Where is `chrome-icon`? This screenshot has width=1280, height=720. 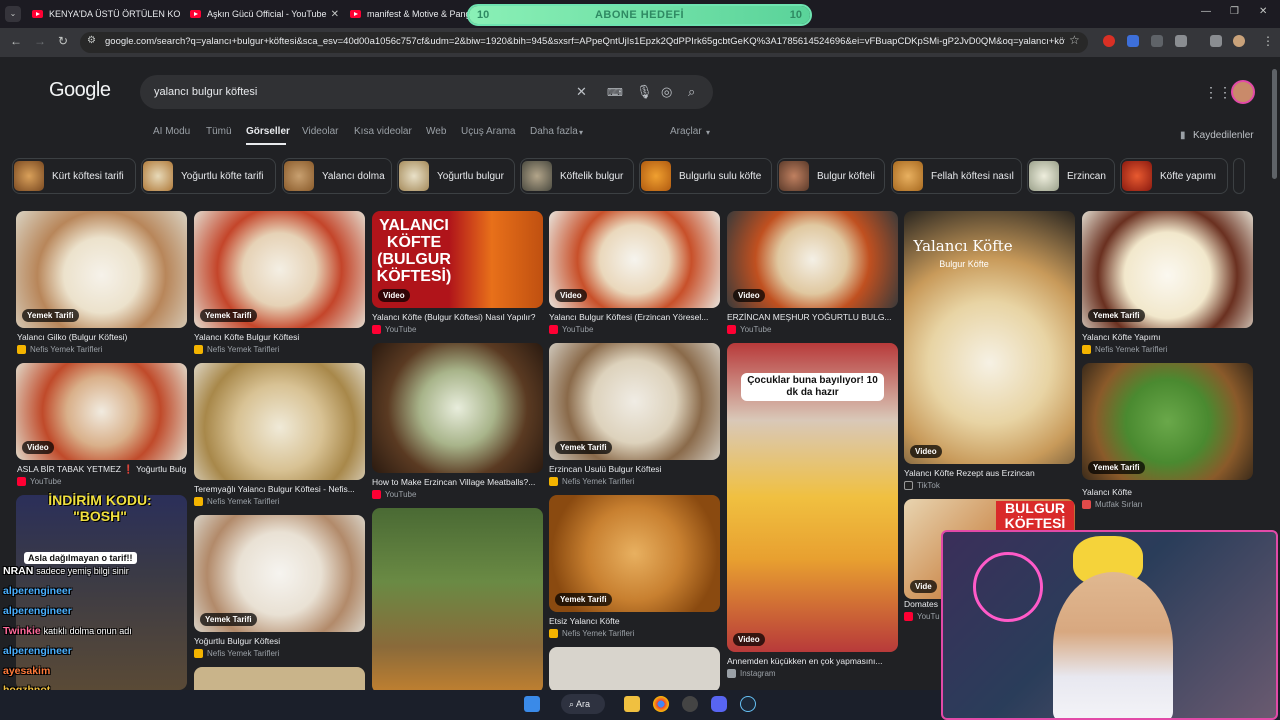 chrome-icon is located at coordinates (661, 704).